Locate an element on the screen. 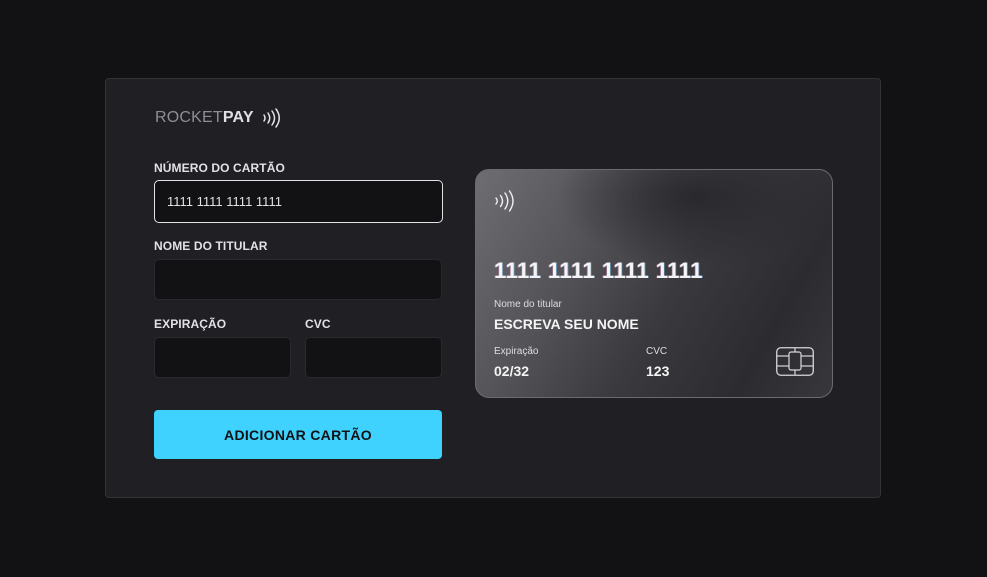  cvc-label: CVC is located at coordinates (318, 324).